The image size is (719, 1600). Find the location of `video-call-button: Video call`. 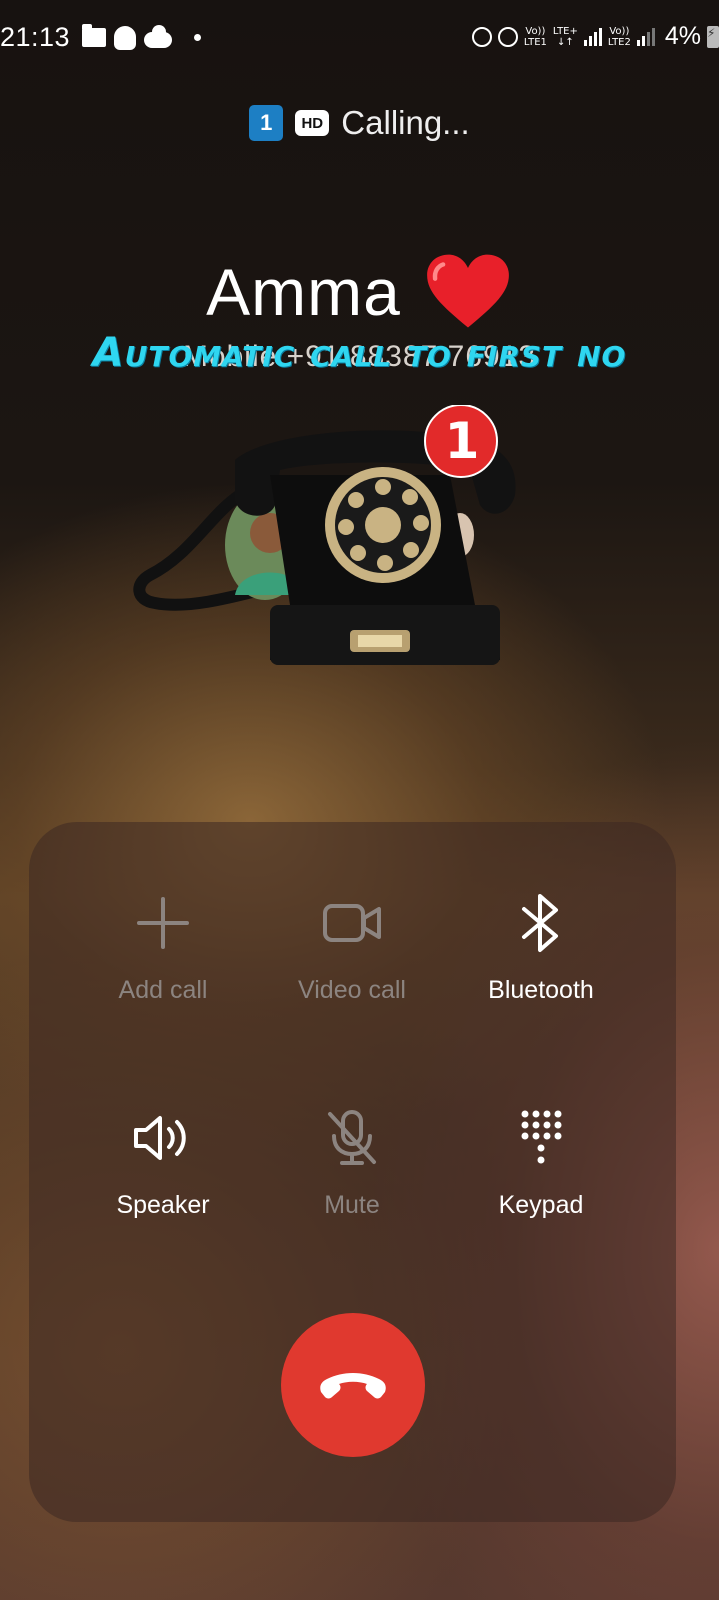

video-call-button: Video call is located at coordinates (352, 946).